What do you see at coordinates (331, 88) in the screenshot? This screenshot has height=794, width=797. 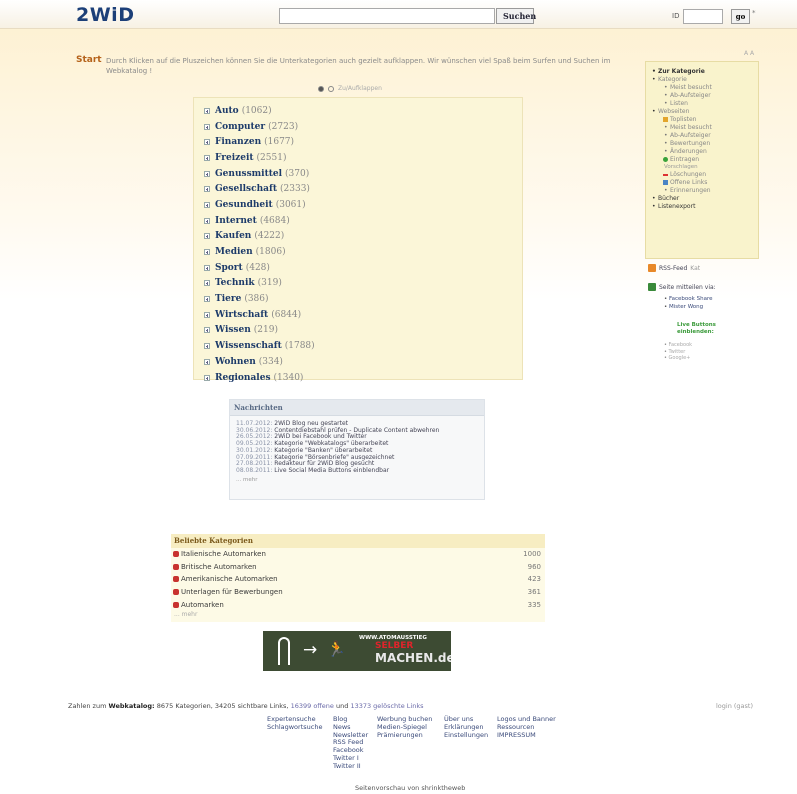 I see `radio-expanded` at bounding box center [331, 88].